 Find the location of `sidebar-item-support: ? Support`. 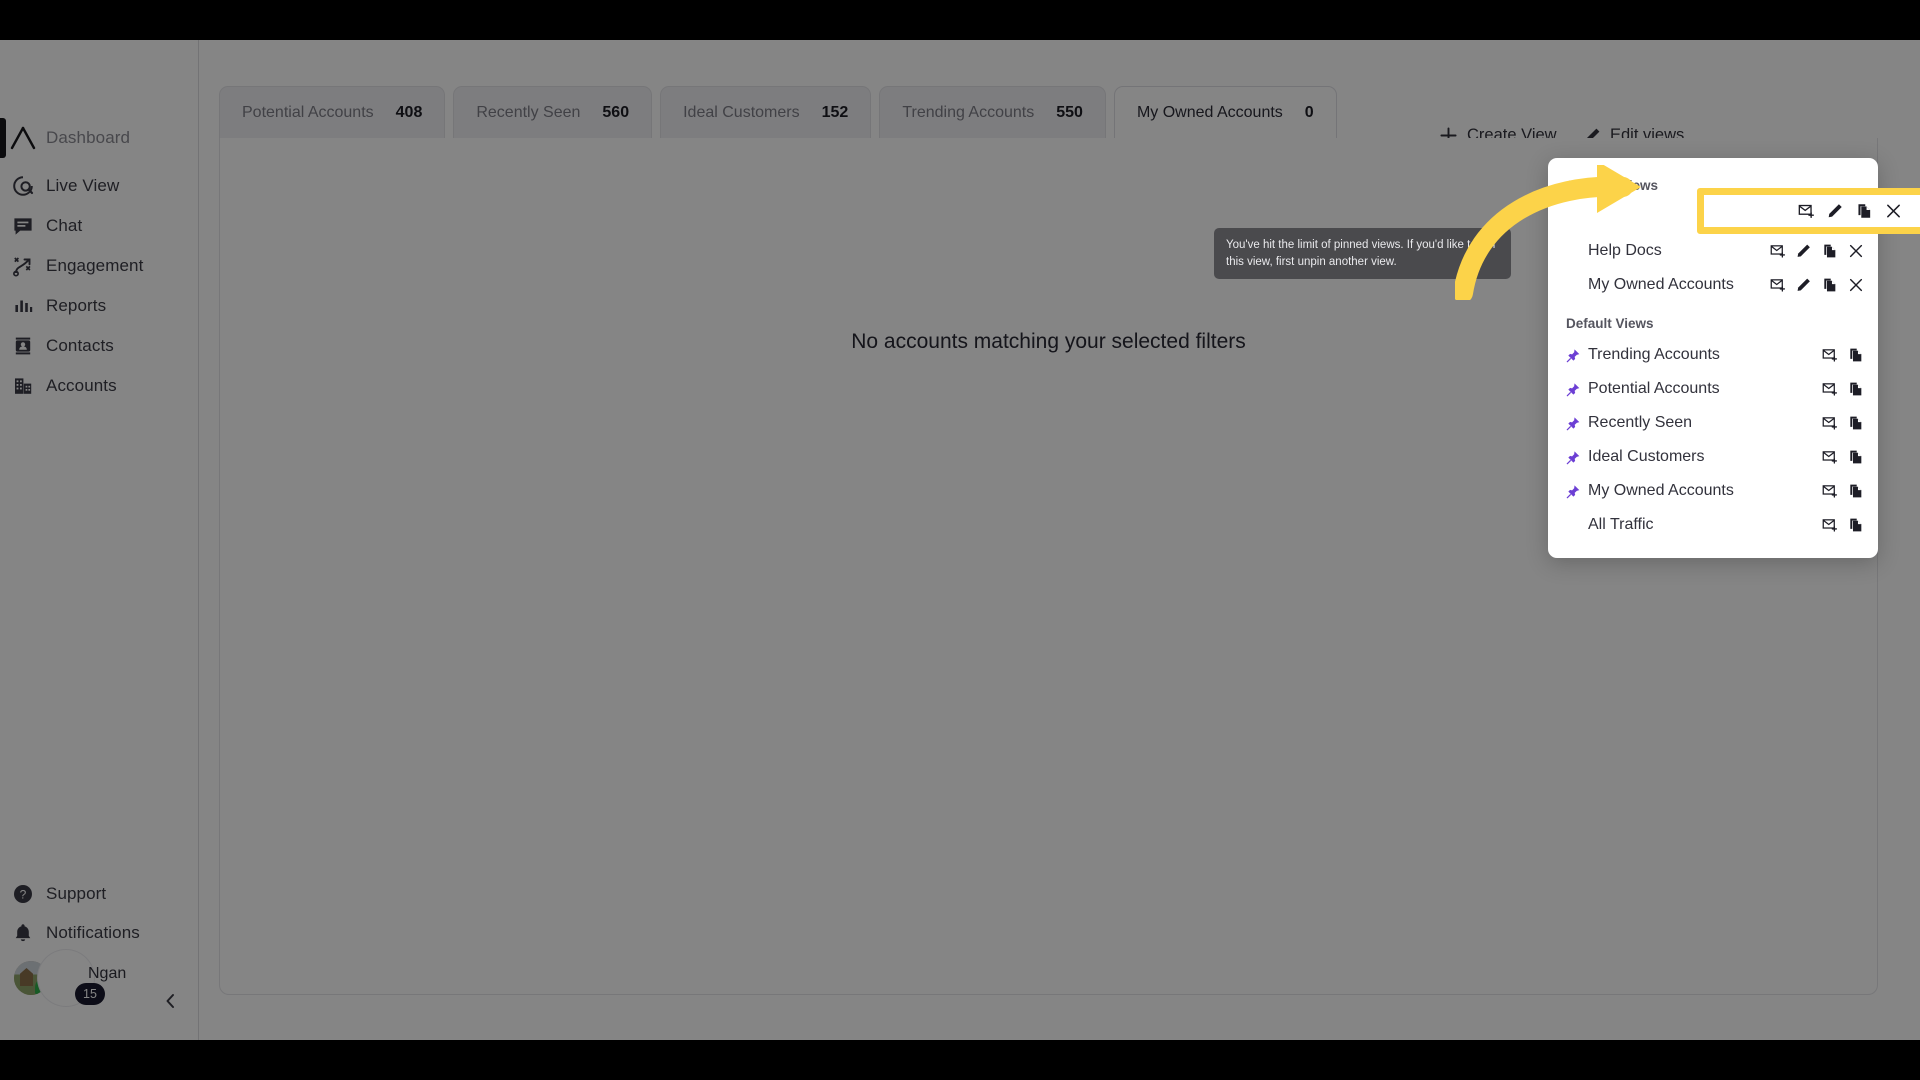

sidebar-item-support: ? Support is located at coordinates (99, 894).